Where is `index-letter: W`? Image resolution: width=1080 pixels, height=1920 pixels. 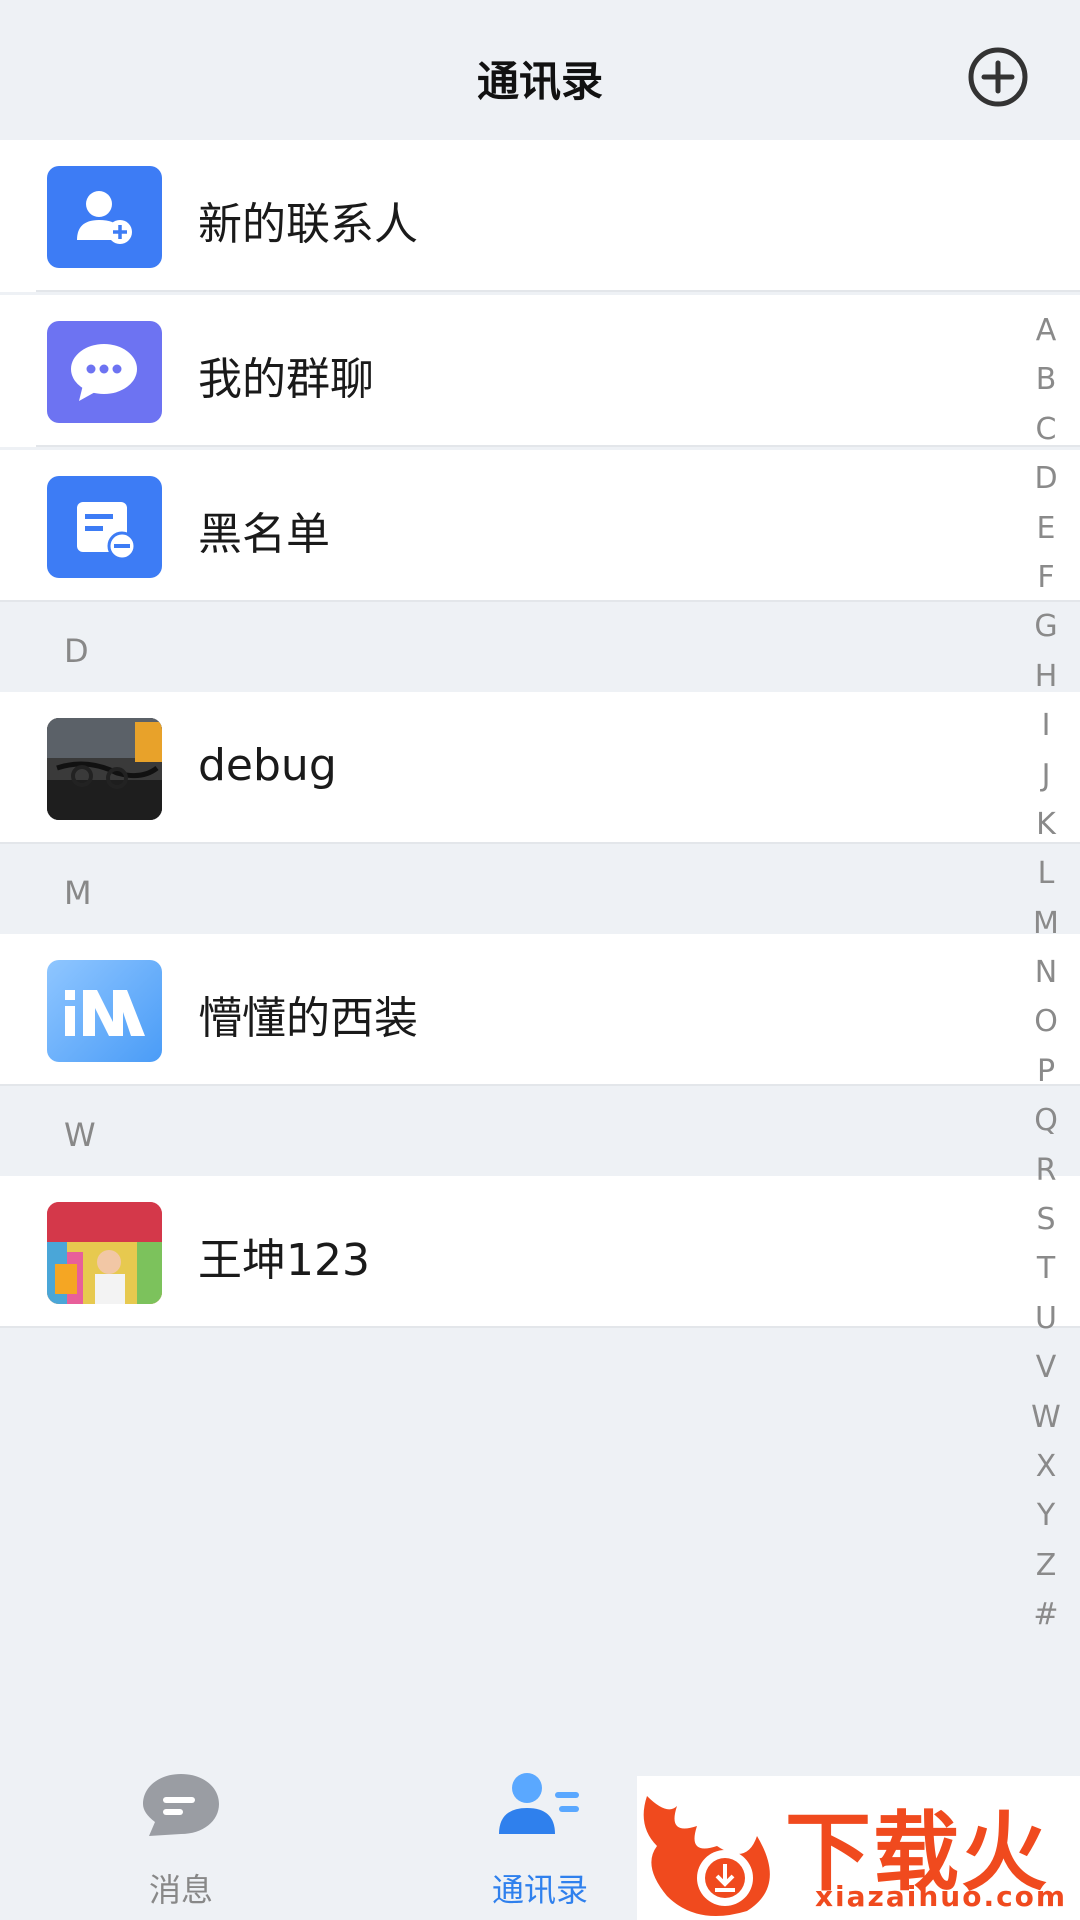
index-letter: W is located at coordinates (1046, 1417).